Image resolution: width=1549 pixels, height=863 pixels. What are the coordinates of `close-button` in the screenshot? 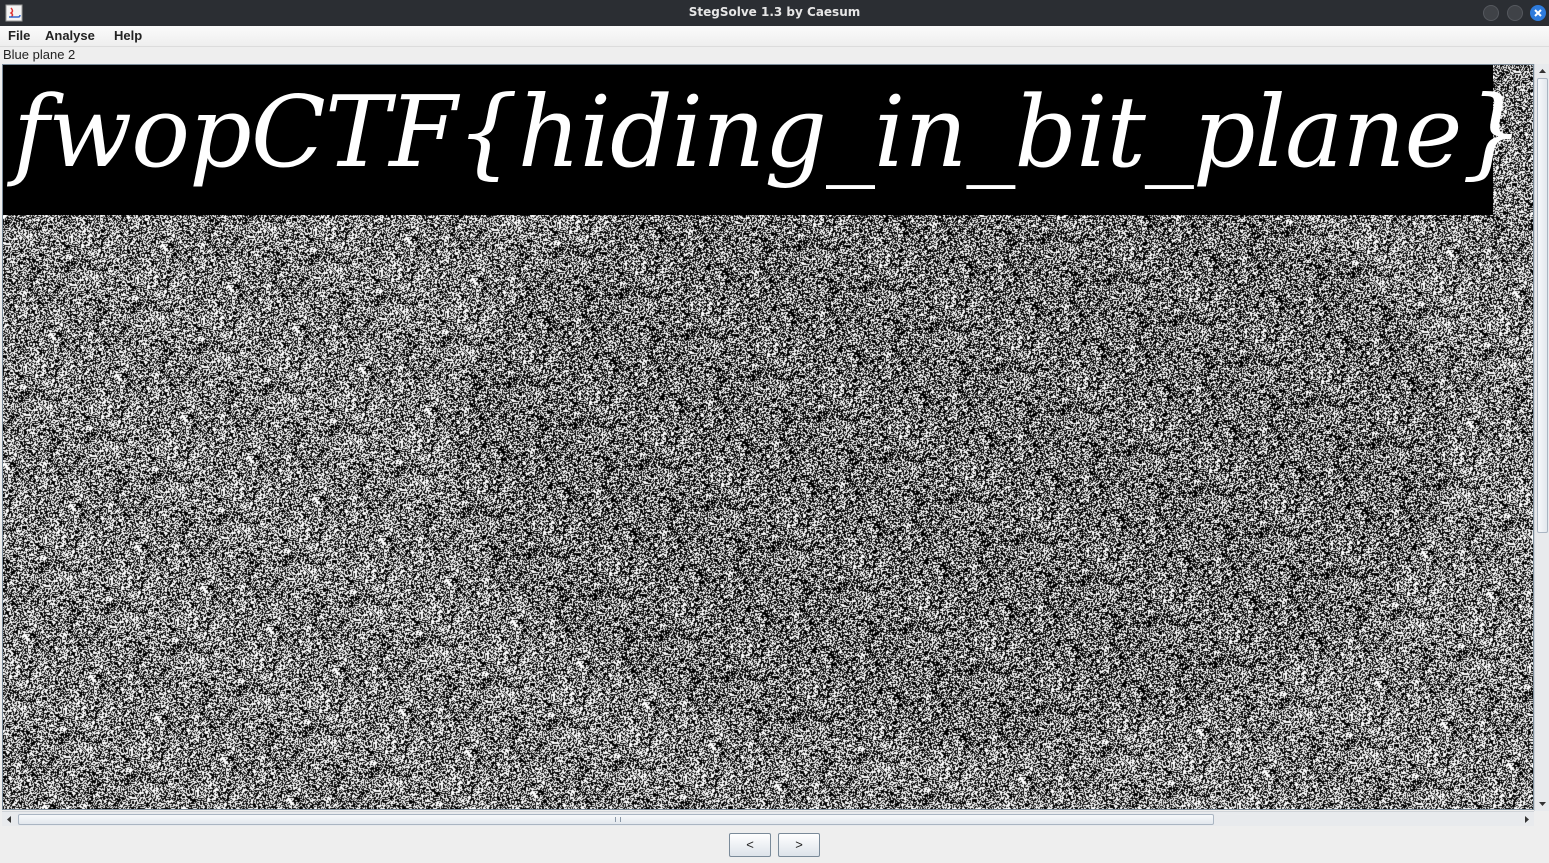 It's located at (1538, 13).